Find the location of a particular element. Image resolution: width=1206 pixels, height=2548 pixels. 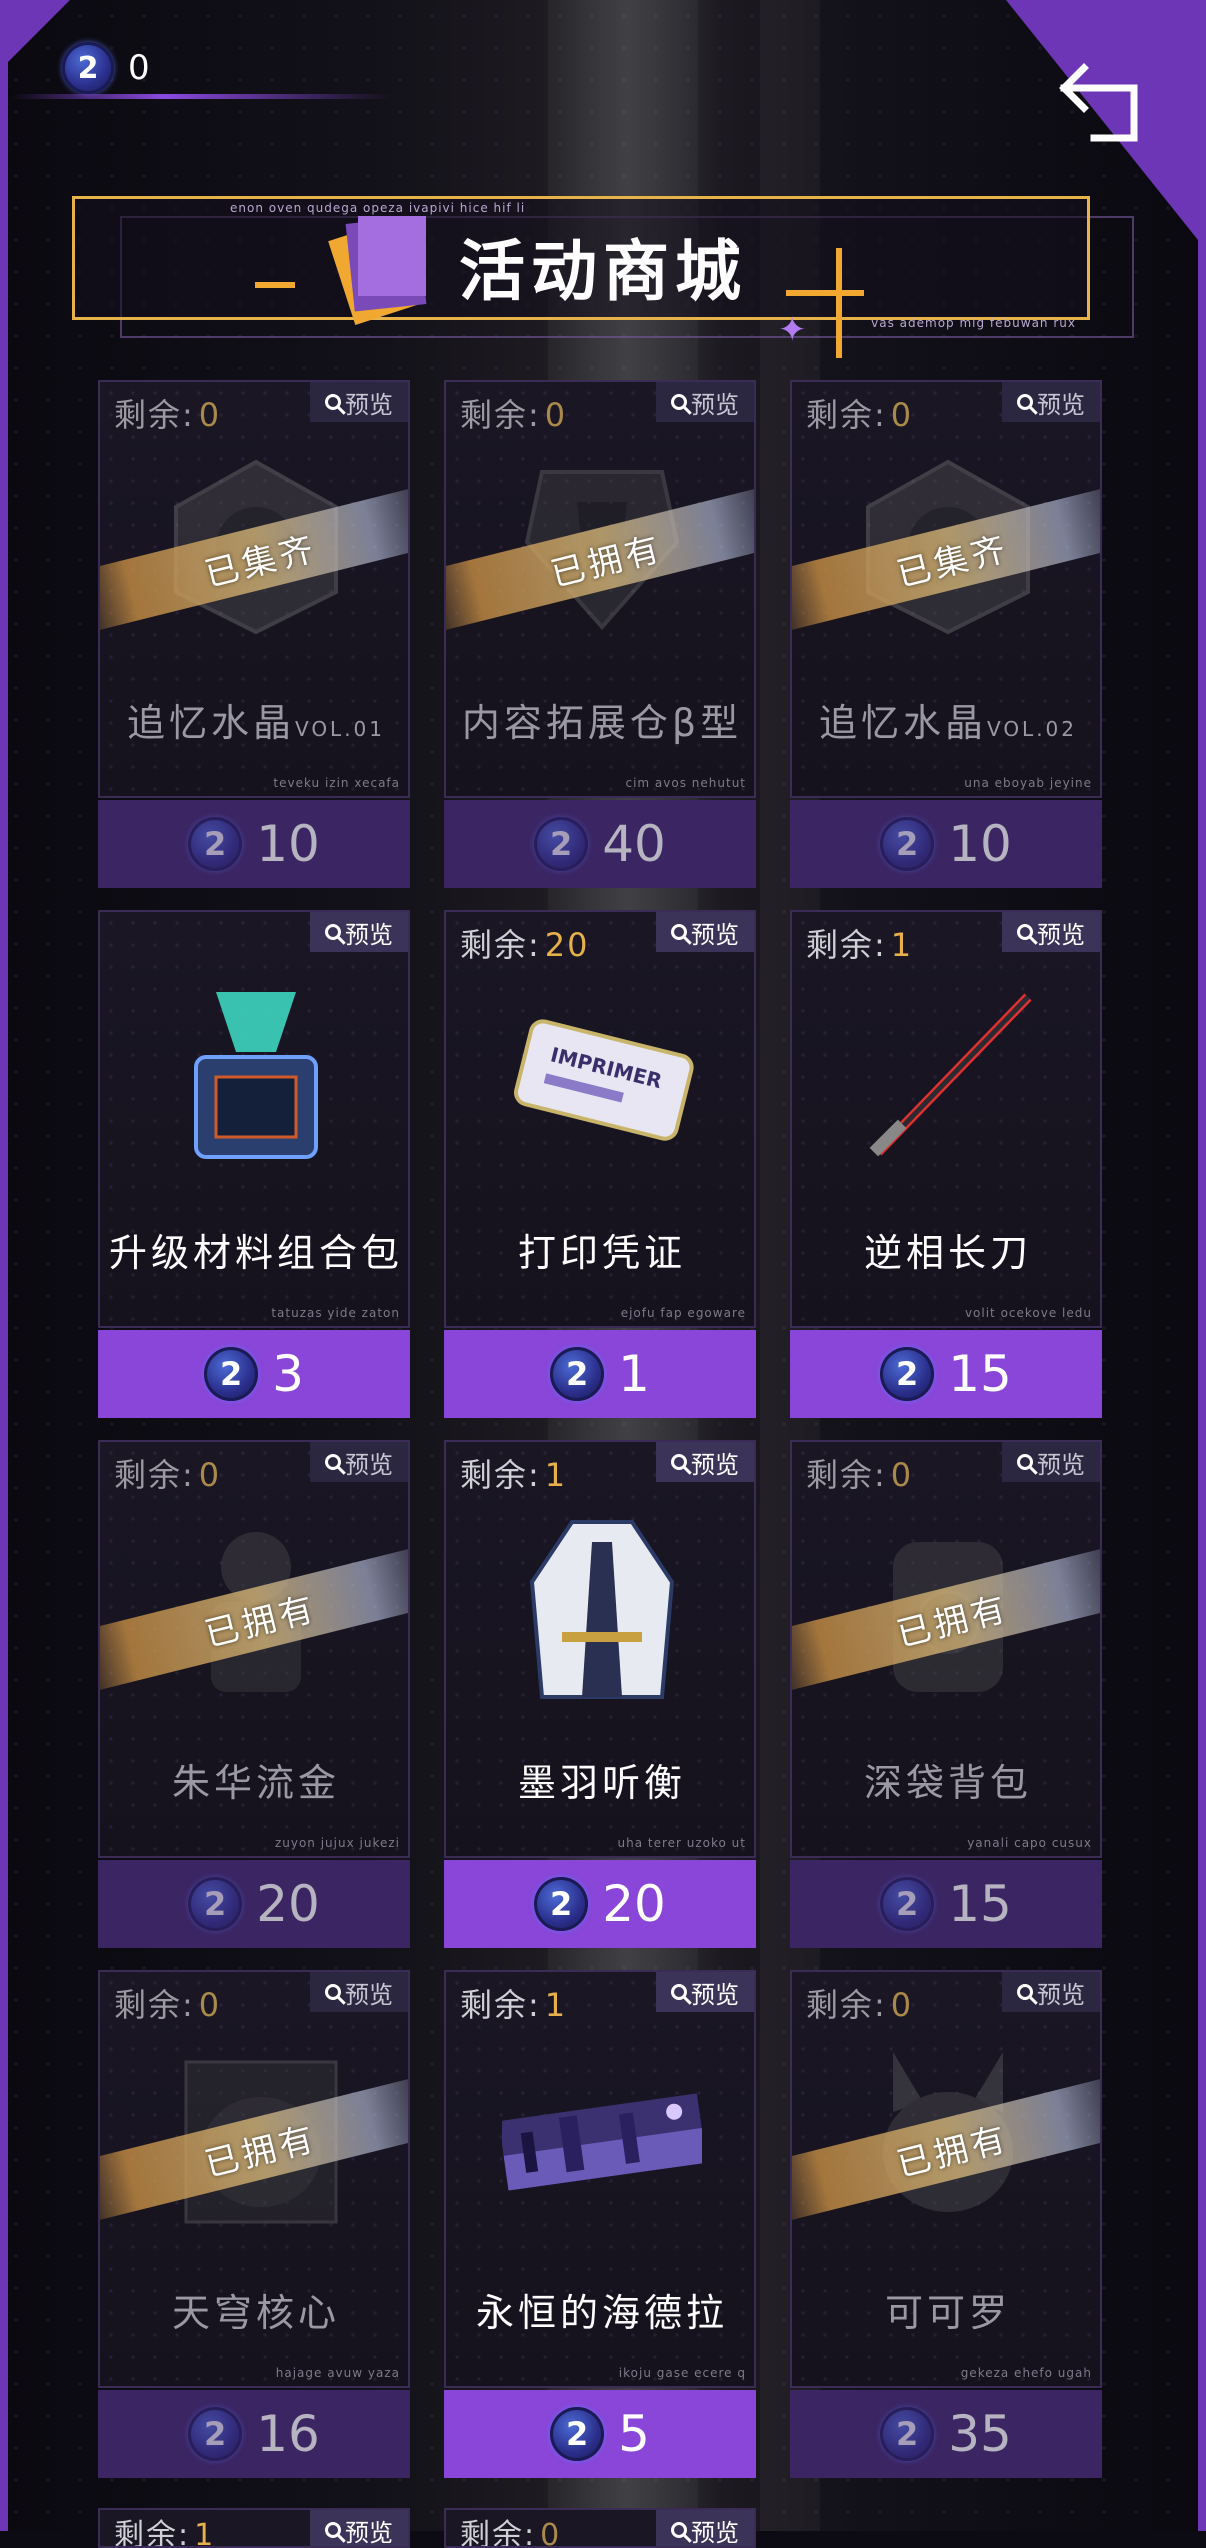

shop-card: 剩余: 1 预览逆相长刀 volit ocekove ledu 2 15 is located at coordinates (946, 1164).